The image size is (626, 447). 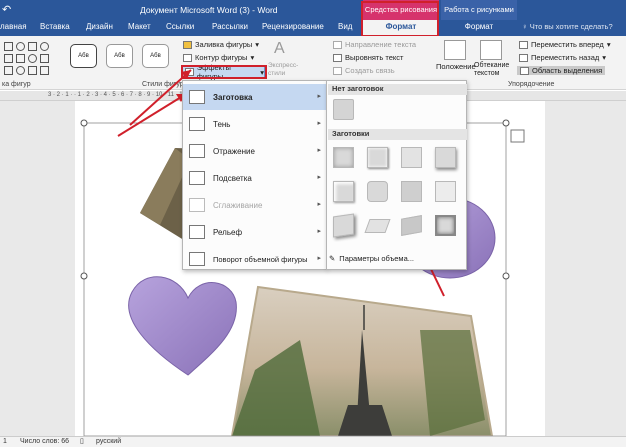 What do you see at coordinates (397, 89) in the screenshot?
I see `no-preset-header: Нет заготовок` at bounding box center [397, 89].